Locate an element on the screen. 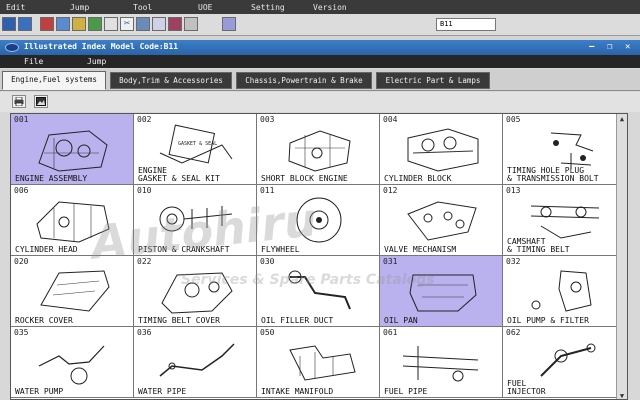  part-cell: 061 FUEL PIPE is located at coordinates (441, 362).